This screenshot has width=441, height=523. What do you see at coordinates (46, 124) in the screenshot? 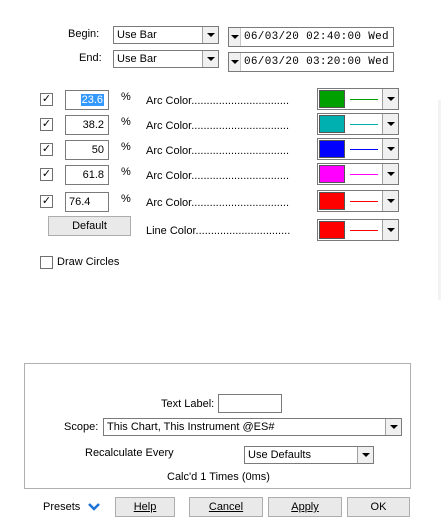
I see `level-1-checkbox: ✓` at bounding box center [46, 124].